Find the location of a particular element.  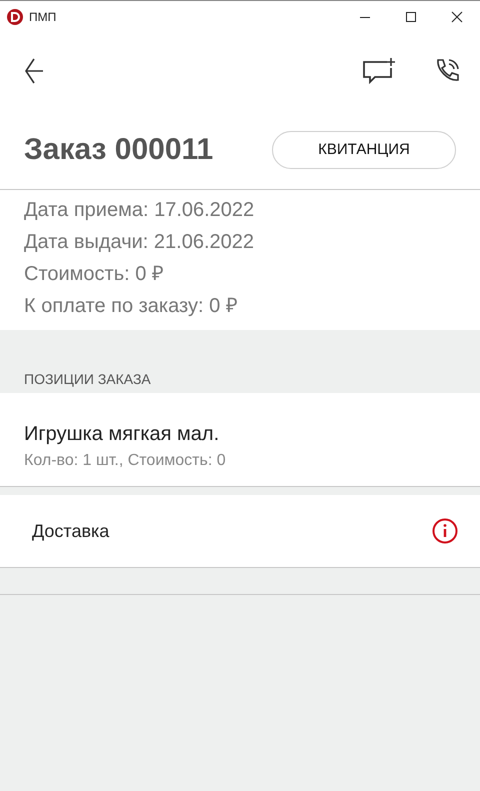

order-item: Игрушка мягкая мал. Кол-во: 1 шт., Стоимость: 0 is located at coordinates (240, 440).